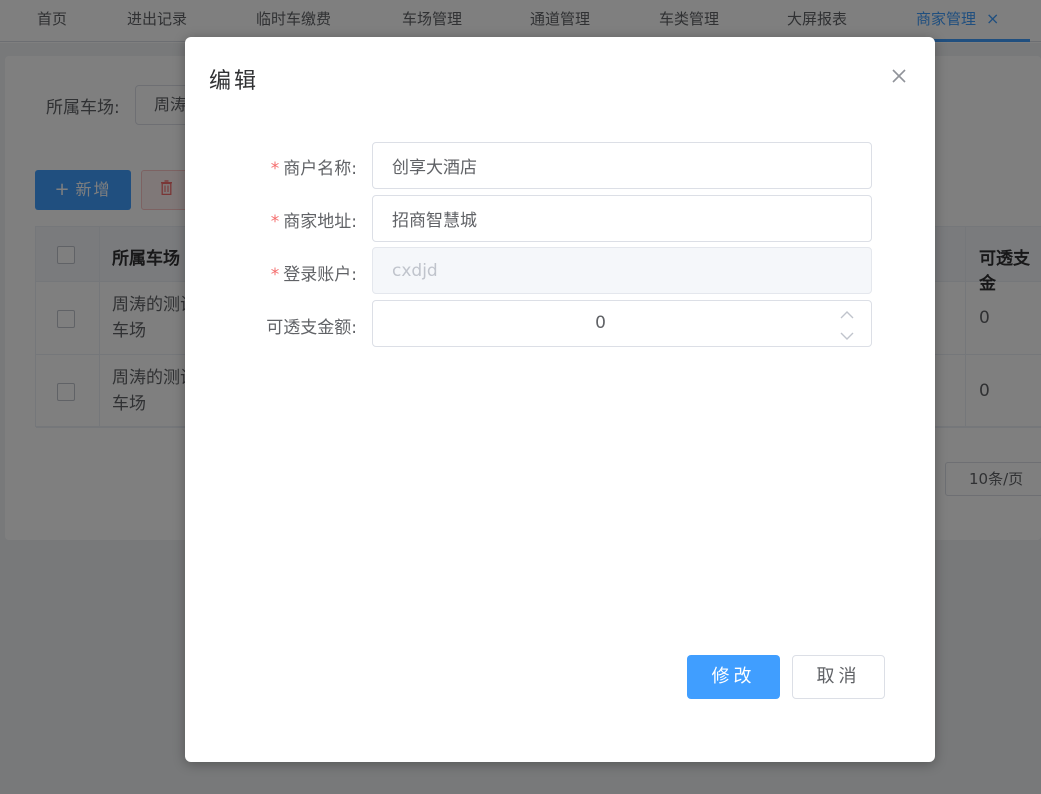  What do you see at coordinates (899, 76) in the screenshot?
I see `close-icon` at bounding box center [899, 76].